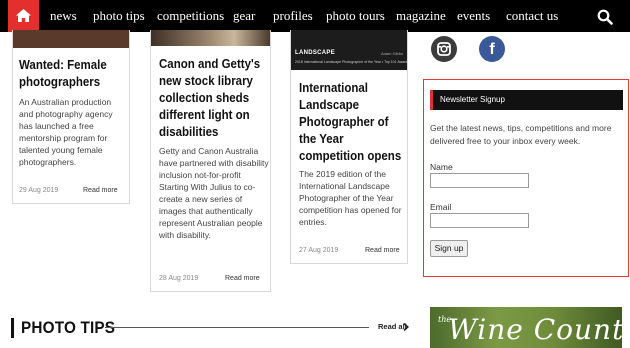  Describe the element at coordinates (532, 16) in the screenshot. I see `nav-item-contact-us: contact us` at that location.